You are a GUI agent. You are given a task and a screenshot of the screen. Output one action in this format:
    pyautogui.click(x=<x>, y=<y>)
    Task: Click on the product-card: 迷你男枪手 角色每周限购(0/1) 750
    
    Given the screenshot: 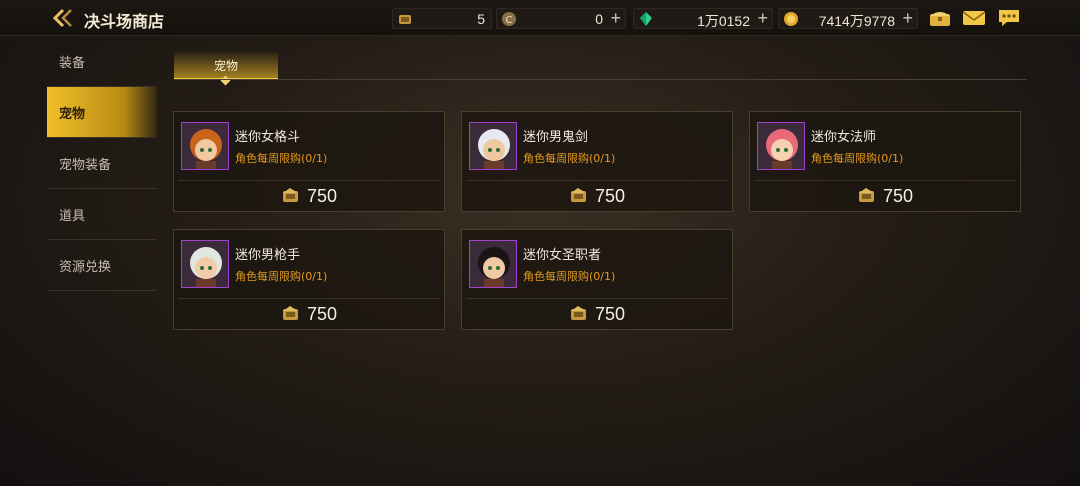 What is the action you would take?
    pyautogui.click(x=309, y=279)
    